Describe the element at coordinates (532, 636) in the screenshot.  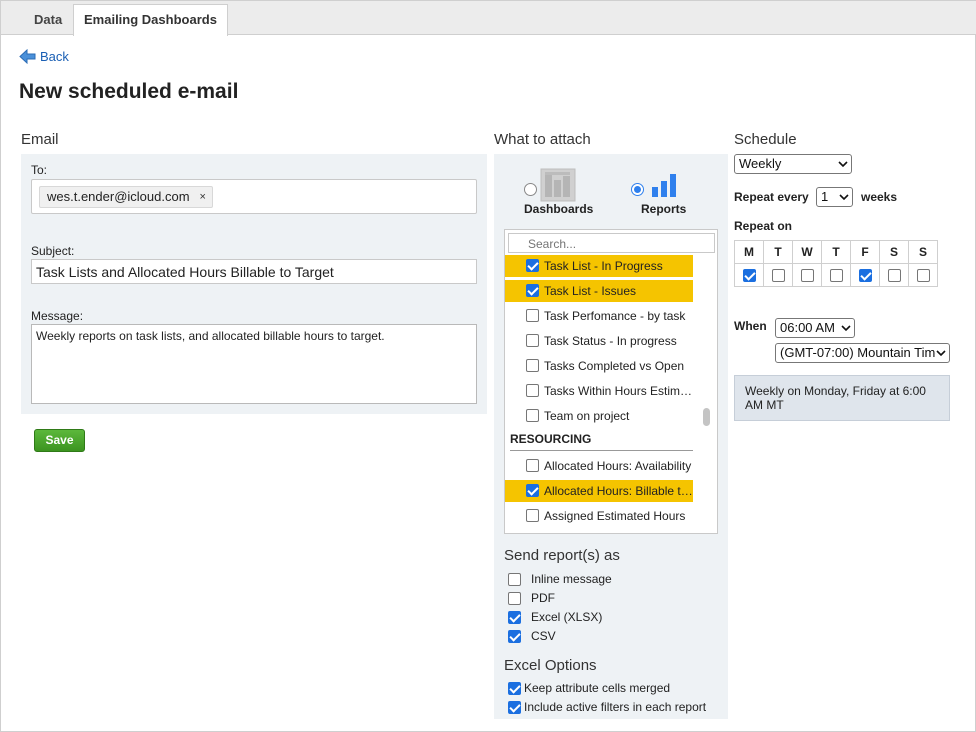
I see `send-as-csv: CSV` at that location.